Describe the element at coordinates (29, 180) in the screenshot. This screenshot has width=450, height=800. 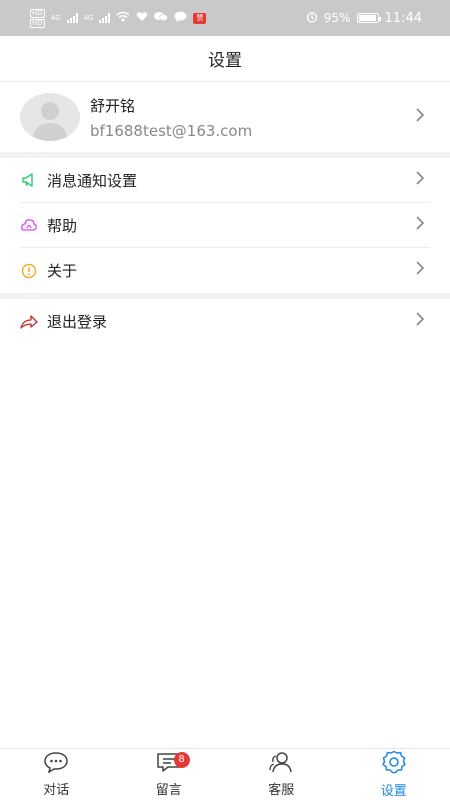
I see `megaphone-icon` at that location.